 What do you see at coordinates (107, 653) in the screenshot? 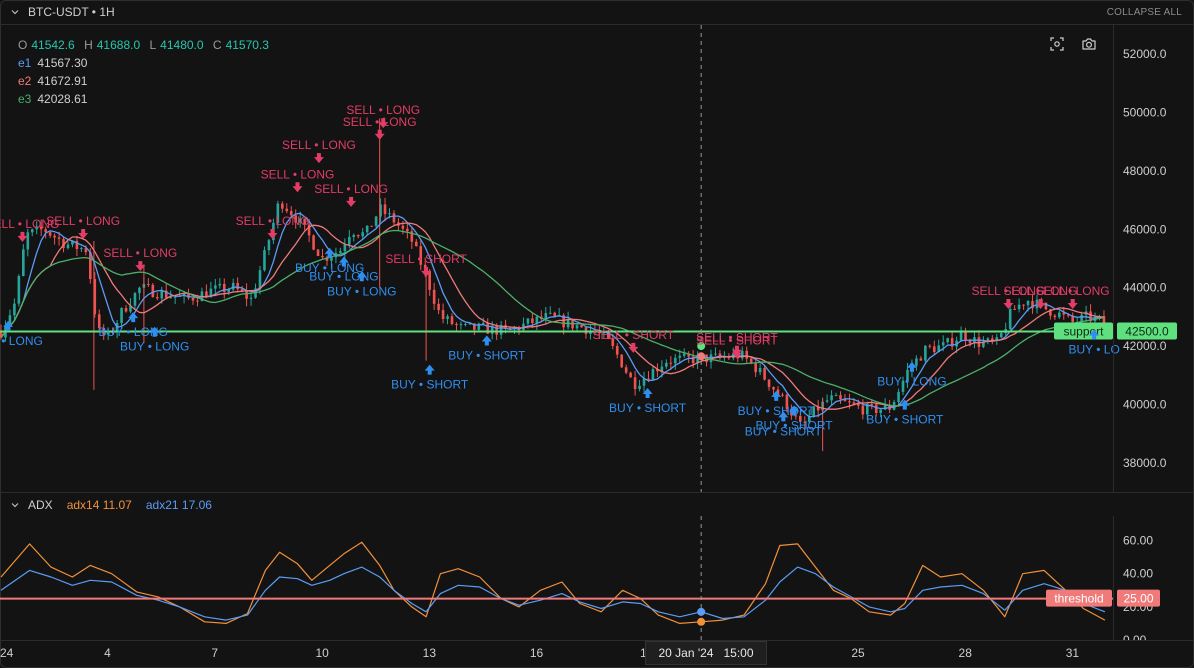
I see `time-axis-tick: 4` at bounding box center [107, 653].